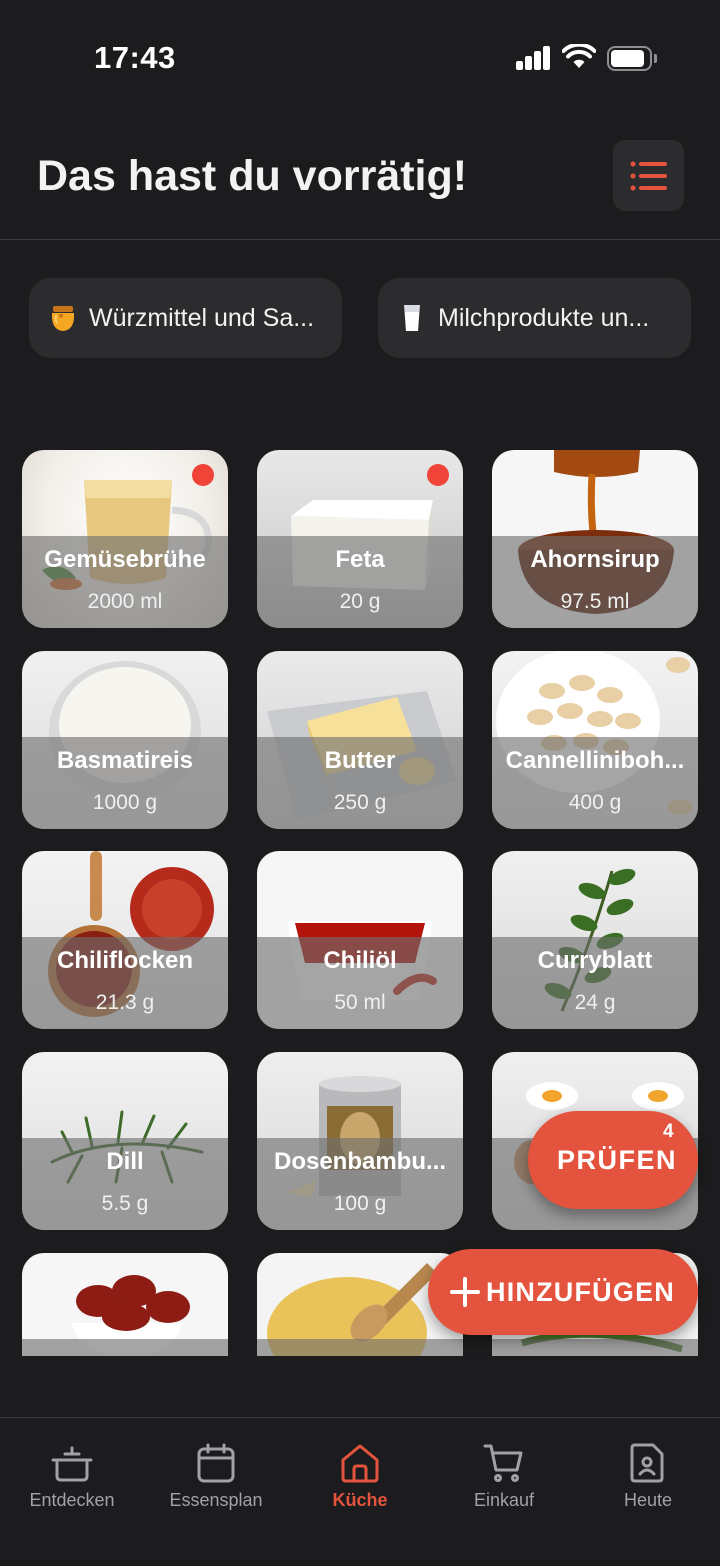 Image resolution: width=720 pixels, height=1566 pixels. What do you see at coordinates (465, 1292) in the screenshot?
I see `plus-icon` at bounding box center [465, 1292].